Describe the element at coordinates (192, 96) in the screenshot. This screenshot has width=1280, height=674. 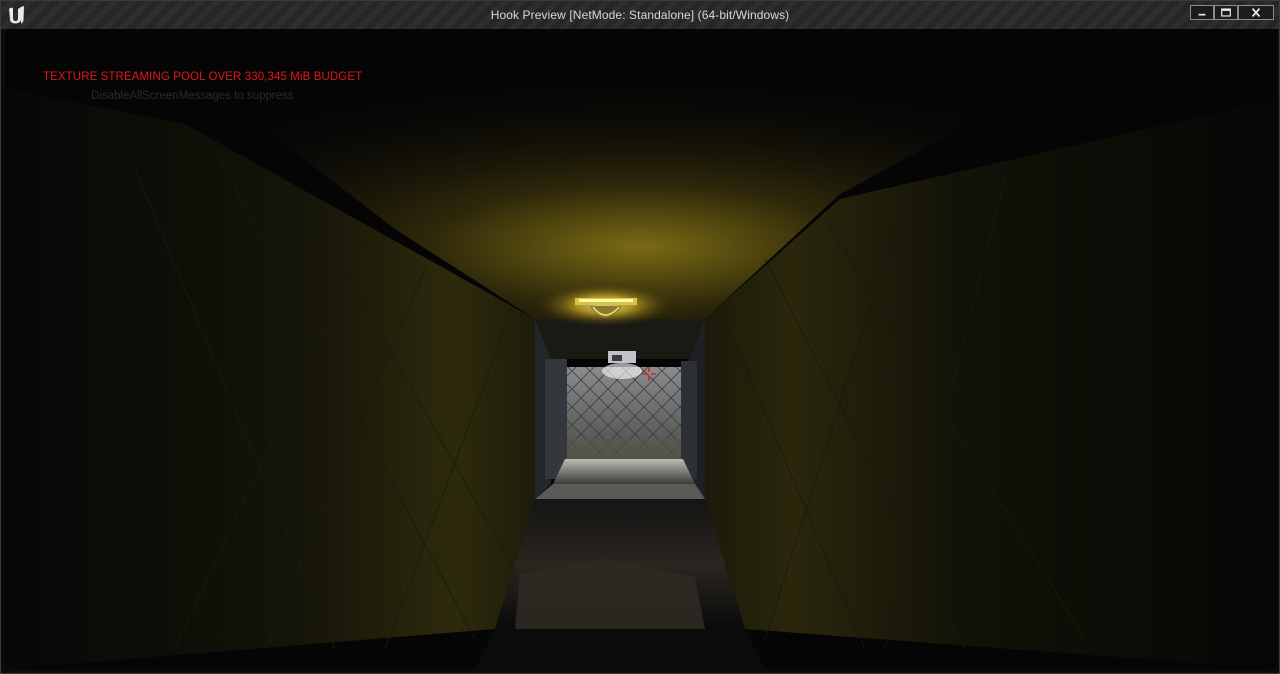
I see `suppress-messages-hint: DisableAllScreenMessages to suppress` at that location.